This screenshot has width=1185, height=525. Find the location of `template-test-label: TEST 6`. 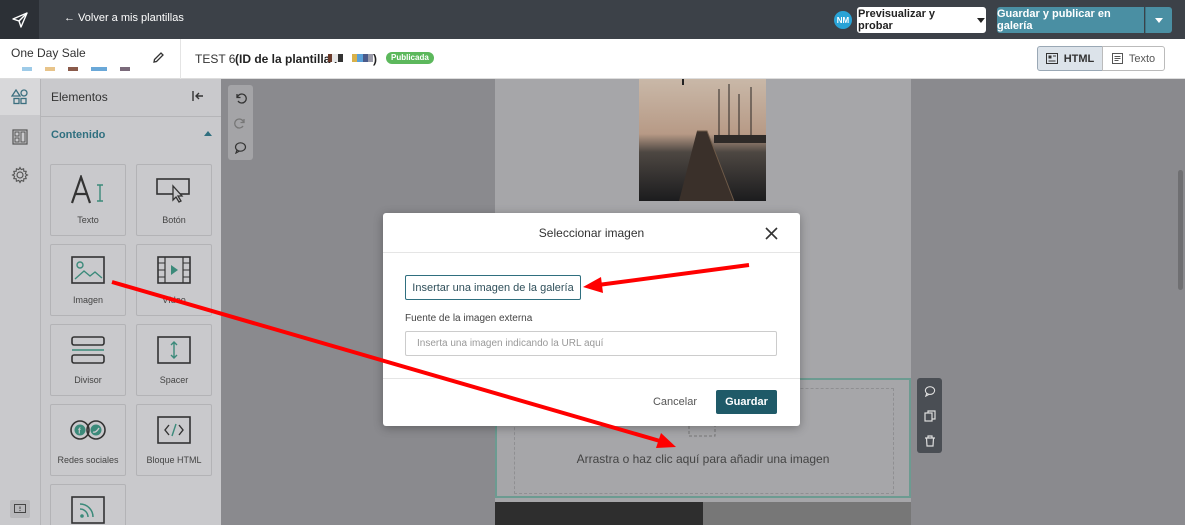

template-test-label: TEST 6 is located at coordinates (215, 59).